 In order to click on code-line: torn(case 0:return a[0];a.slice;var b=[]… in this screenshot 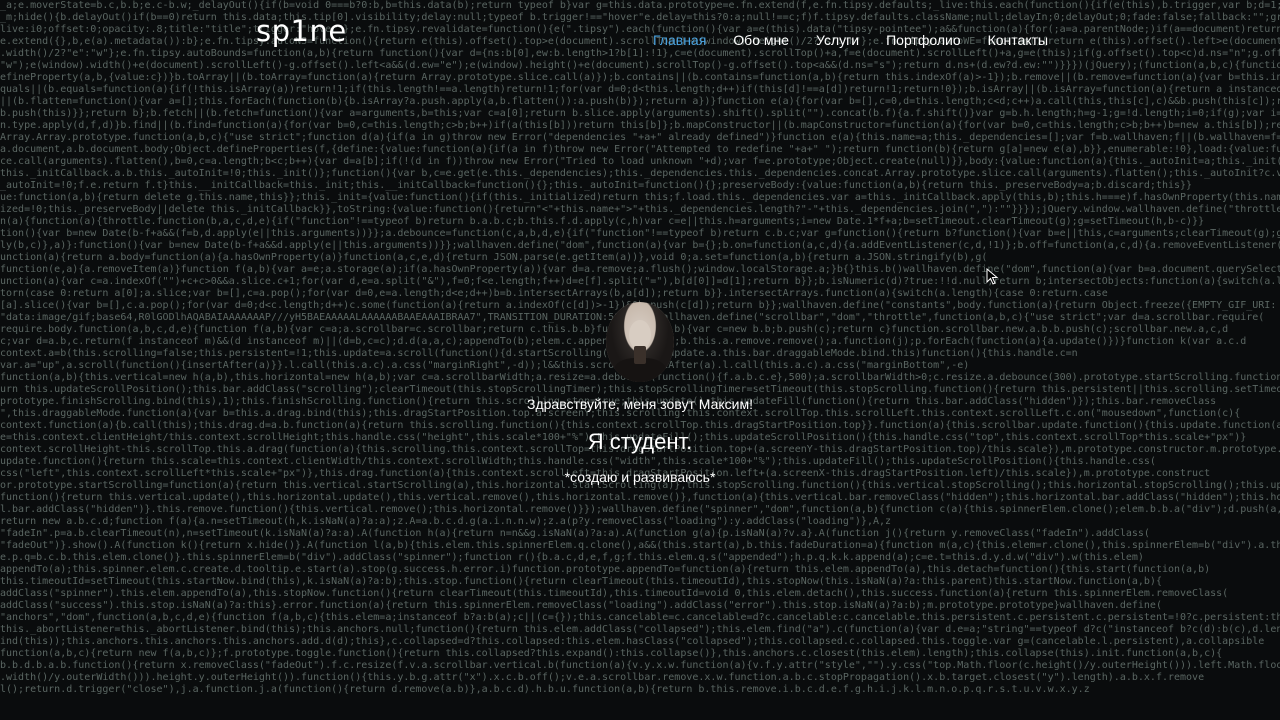, I will do `click(554, 293)`.